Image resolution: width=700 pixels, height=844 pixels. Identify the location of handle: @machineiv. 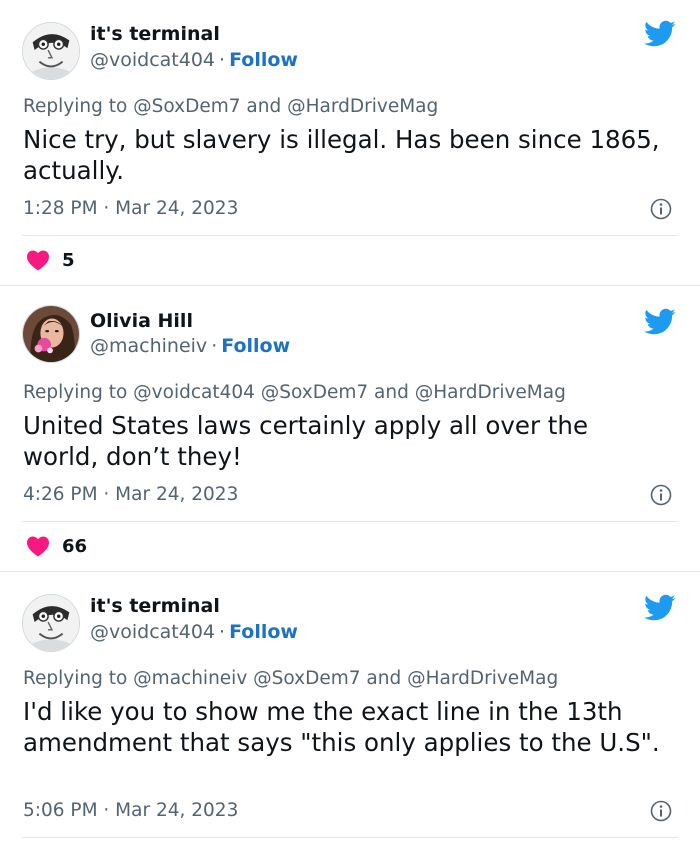
(148, 346).